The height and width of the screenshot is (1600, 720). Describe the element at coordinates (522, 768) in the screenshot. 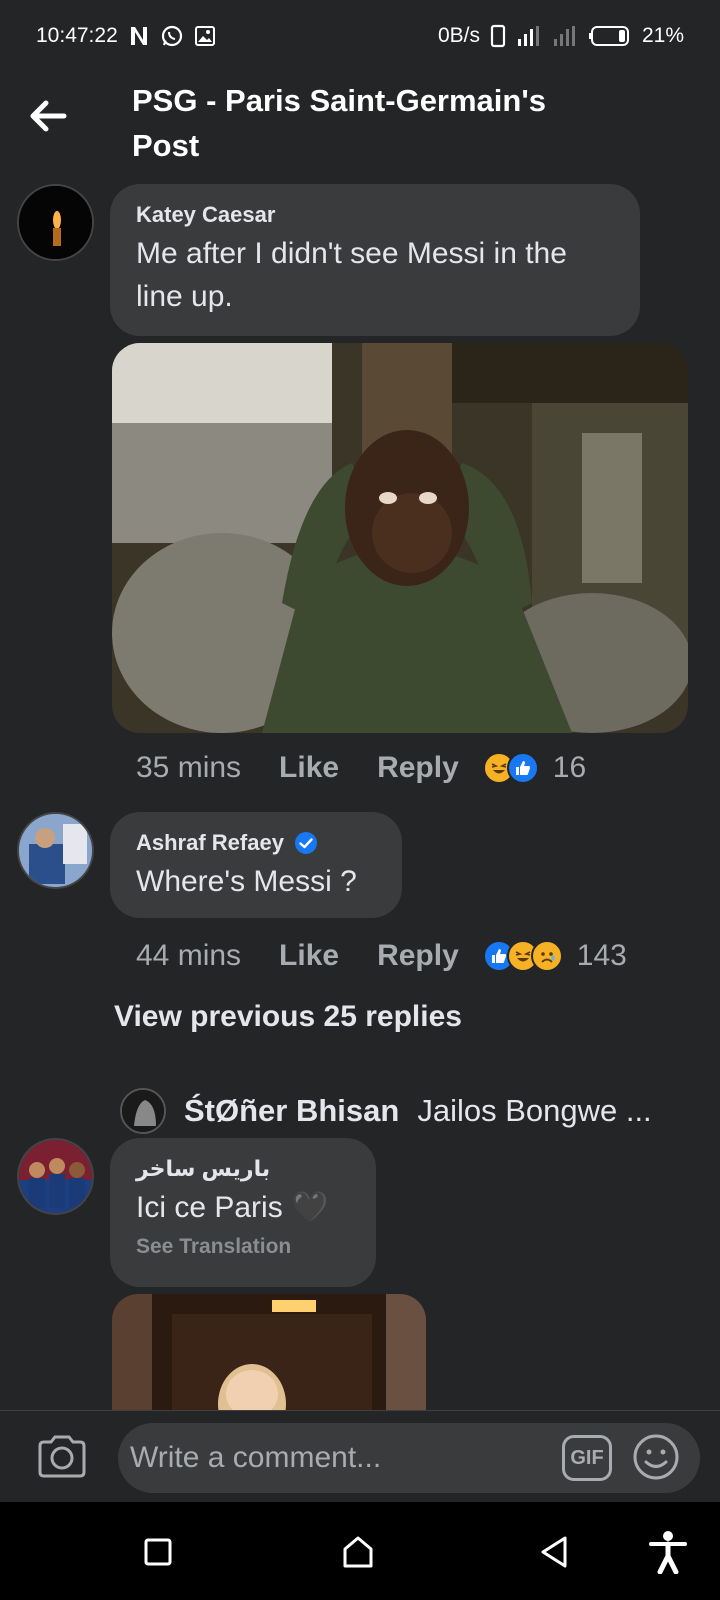

I see `like-icon` at that location.